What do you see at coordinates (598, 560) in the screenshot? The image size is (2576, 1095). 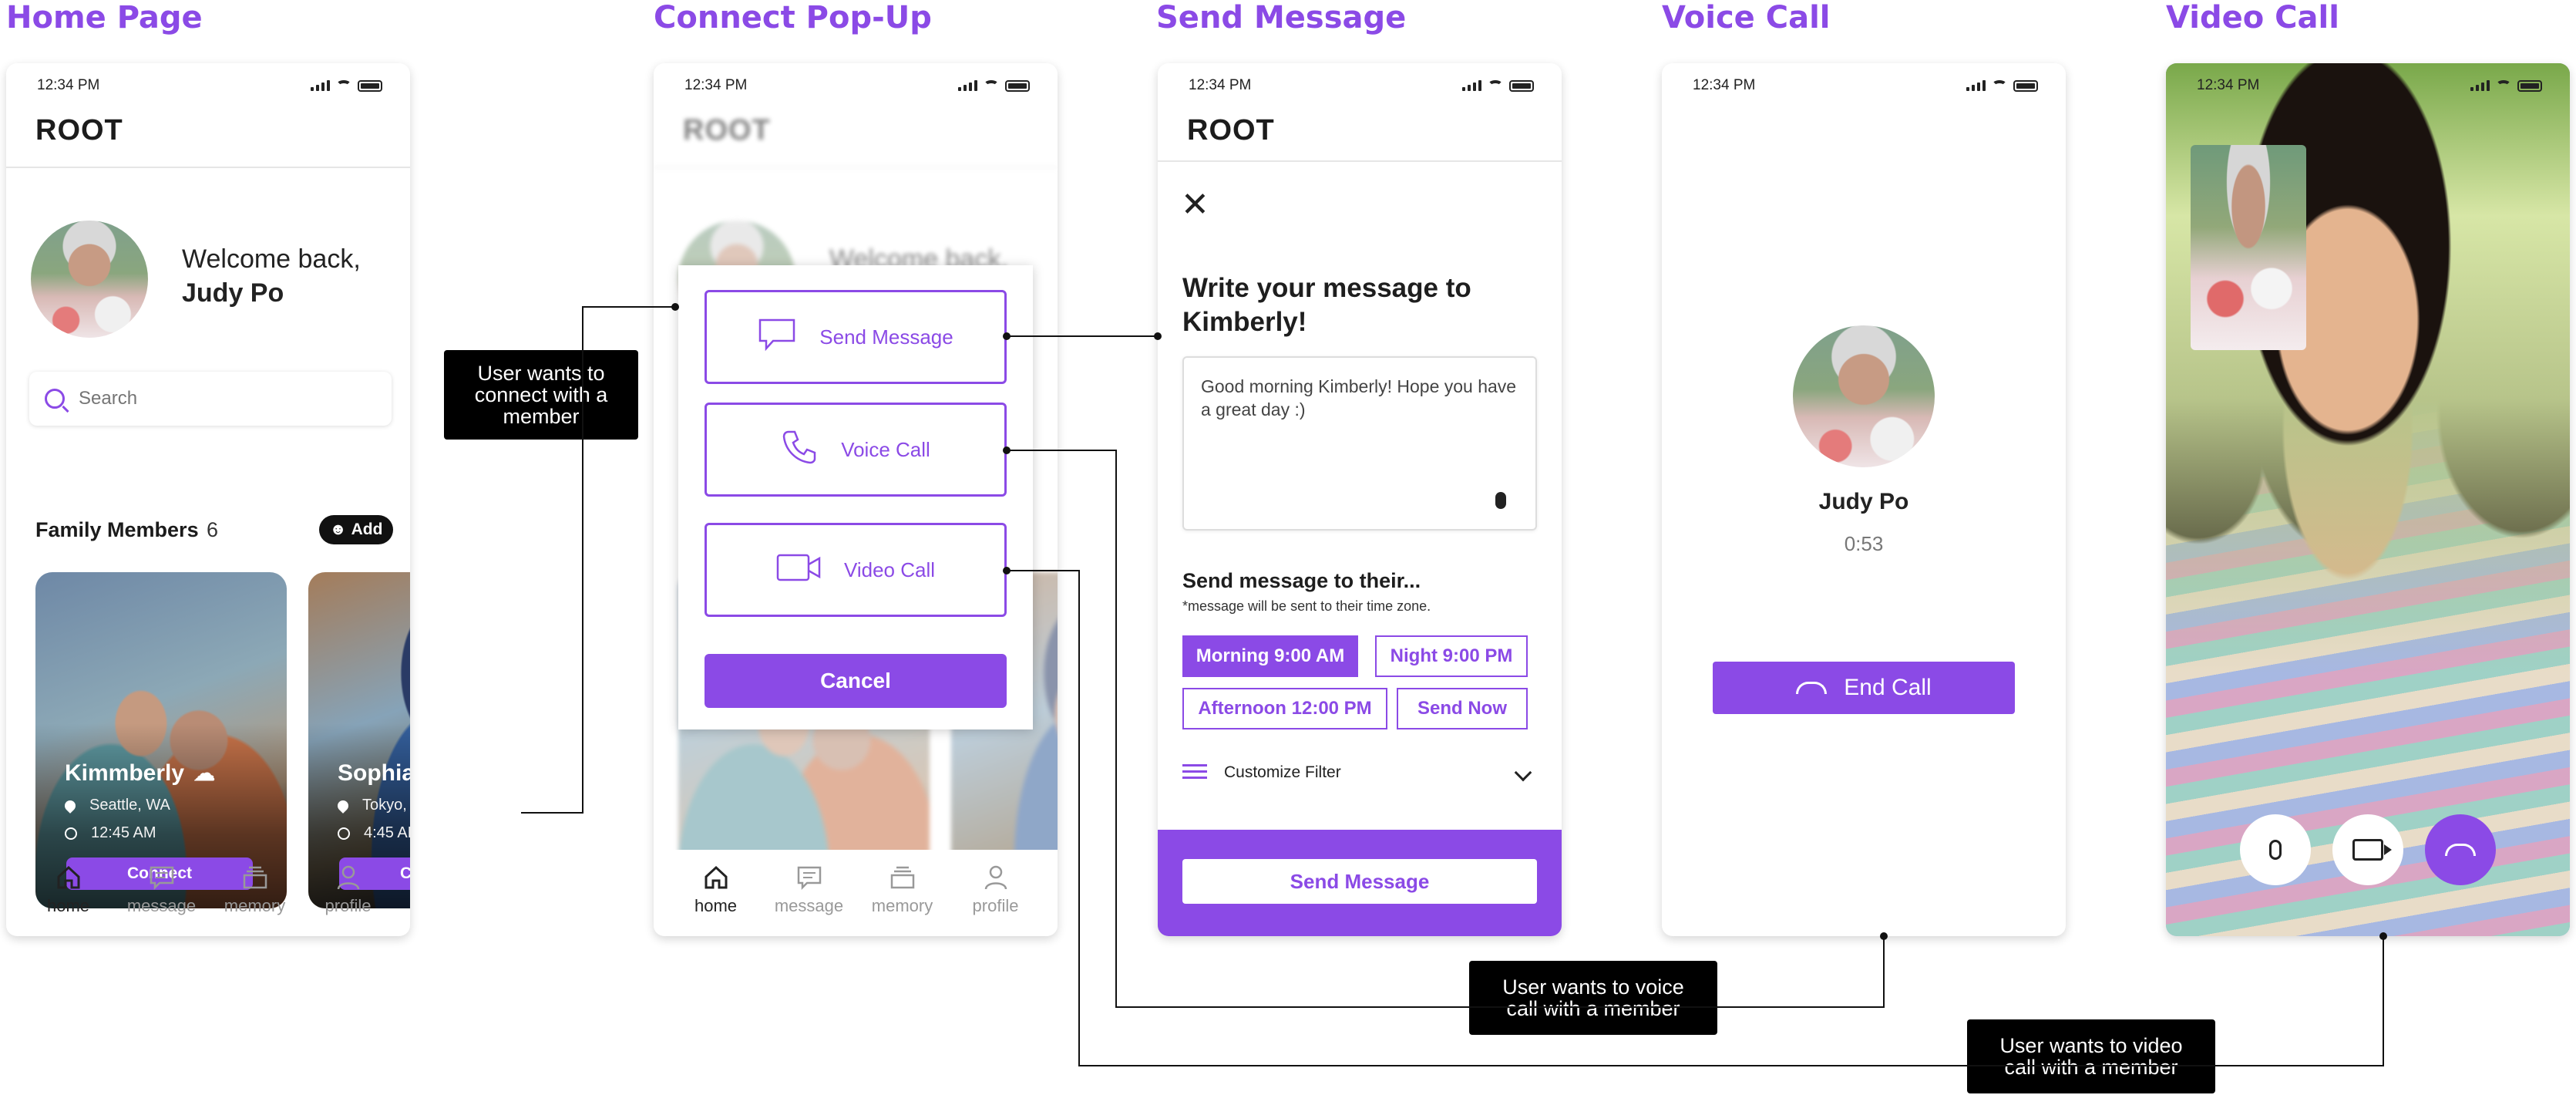 I see `connector-connect` at bounding box center [598, 560].